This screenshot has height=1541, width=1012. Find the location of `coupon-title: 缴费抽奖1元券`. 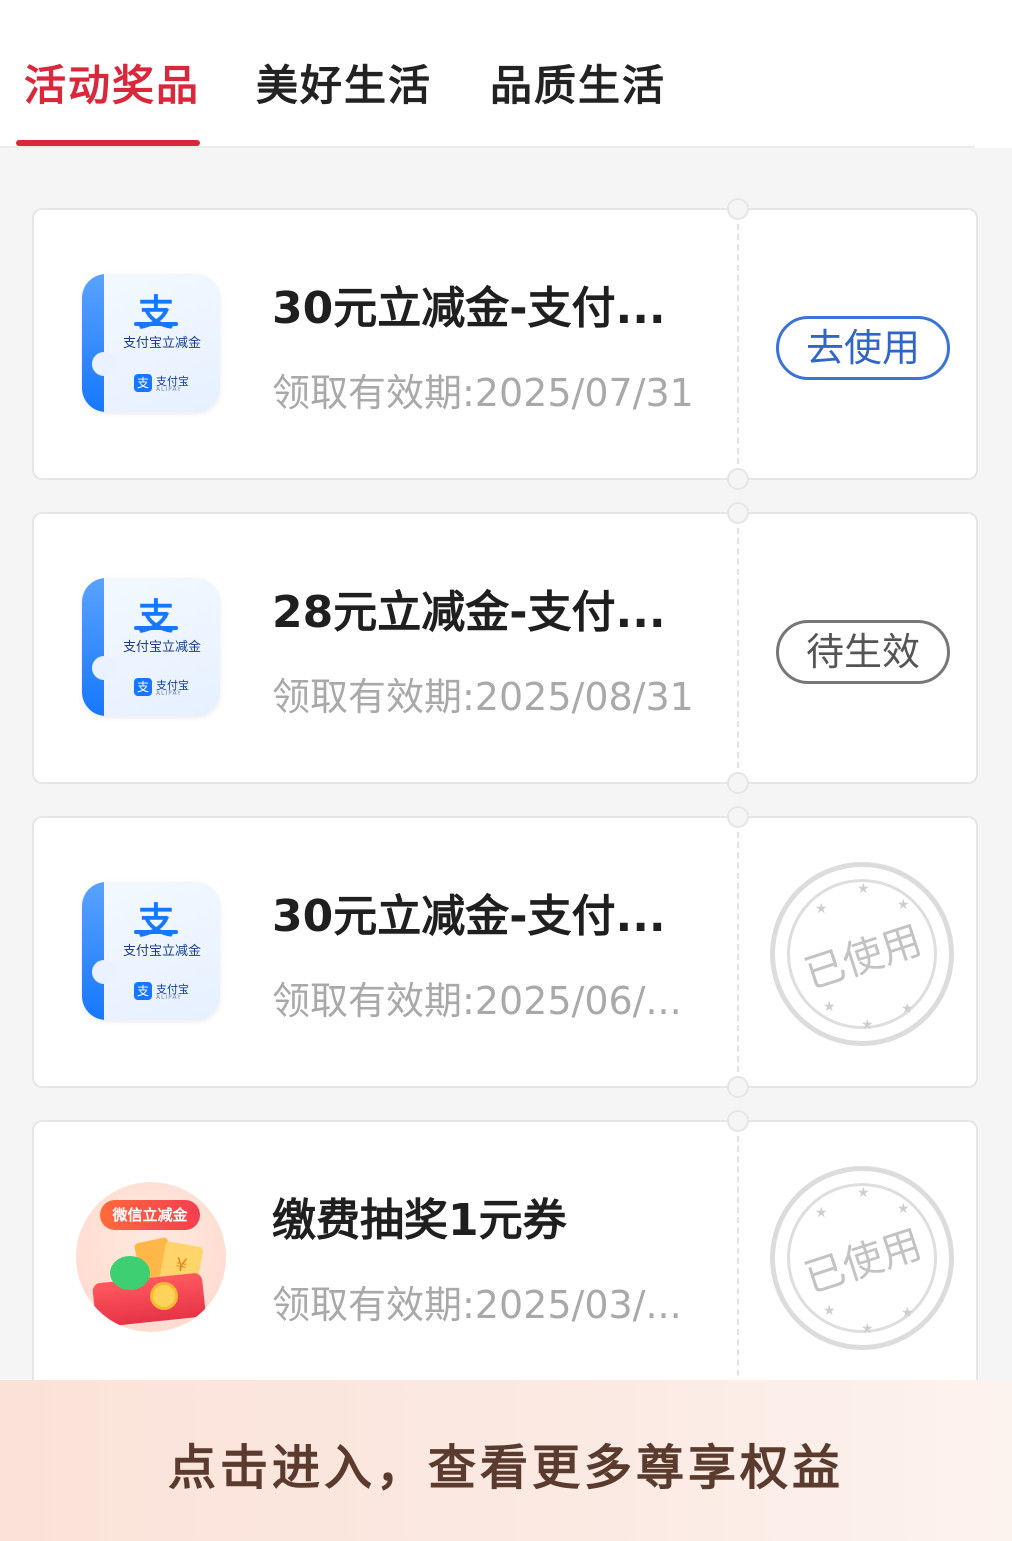

coupon-title: 缴费抽奖1元券 is located at coordinates (419, 1220).